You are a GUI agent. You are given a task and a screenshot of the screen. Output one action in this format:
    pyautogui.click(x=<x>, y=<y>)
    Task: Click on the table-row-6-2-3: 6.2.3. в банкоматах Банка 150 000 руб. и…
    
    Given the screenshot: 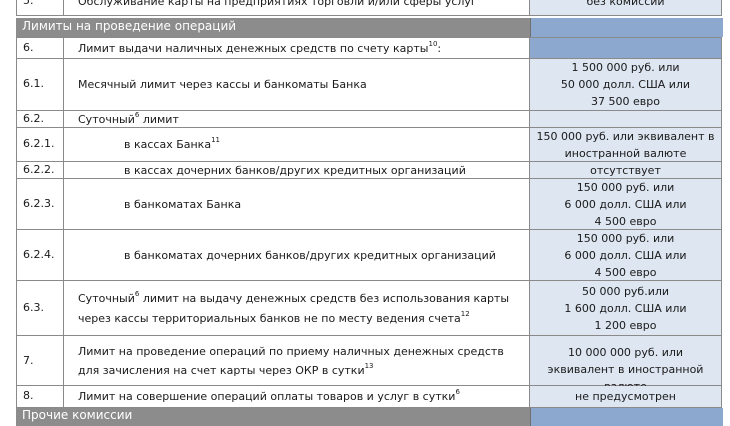 What is the action you would take?
    pyautogui.click(x=369, y=204)
    